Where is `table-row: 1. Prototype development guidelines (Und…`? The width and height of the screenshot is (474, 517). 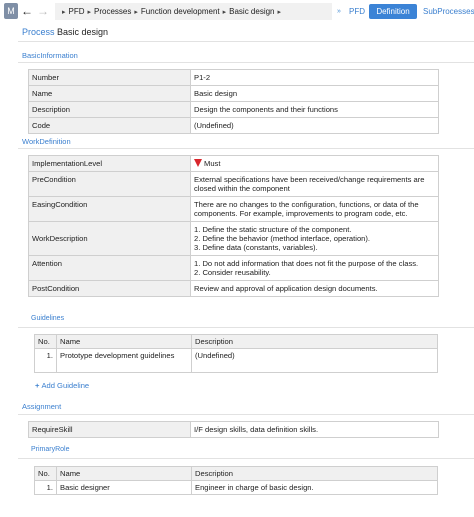 table-row: 1. Prototype development guidelines (Und… is located at coordinates (236, 360).